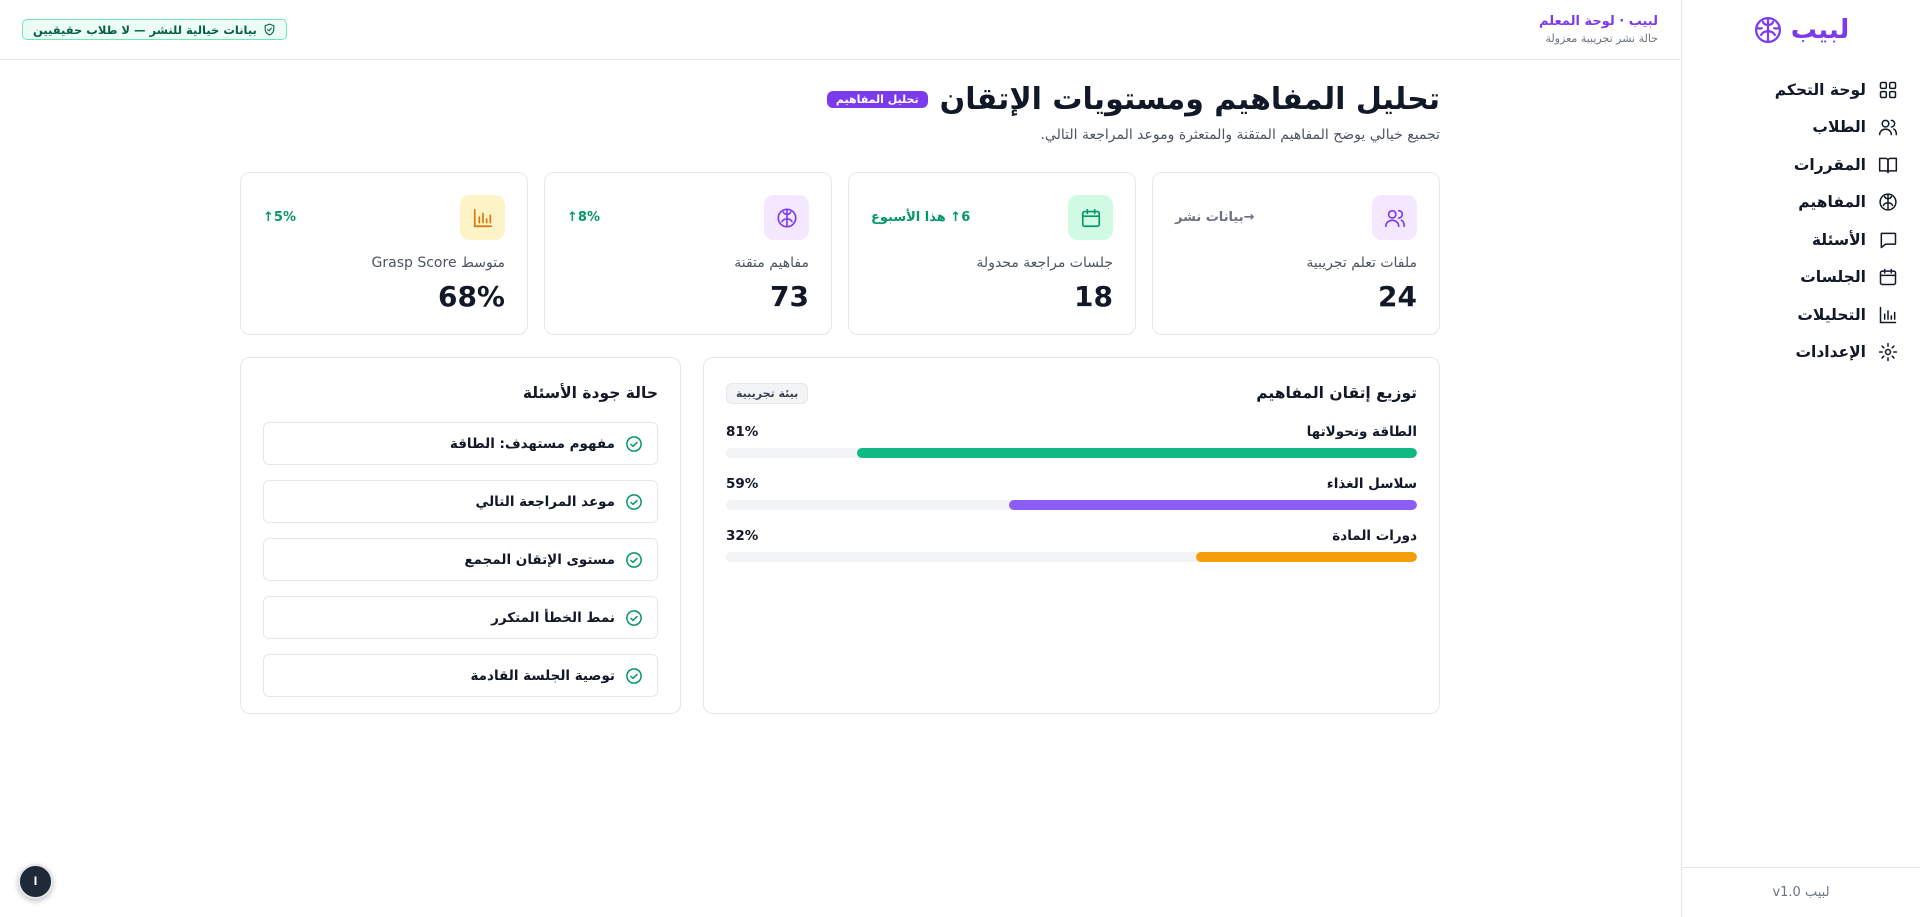 The height and width of the screenshot is (917, 1920). Describe the element at coordinates (742, 432) in the screenshot. I see `bar-value: 81%` at that location.